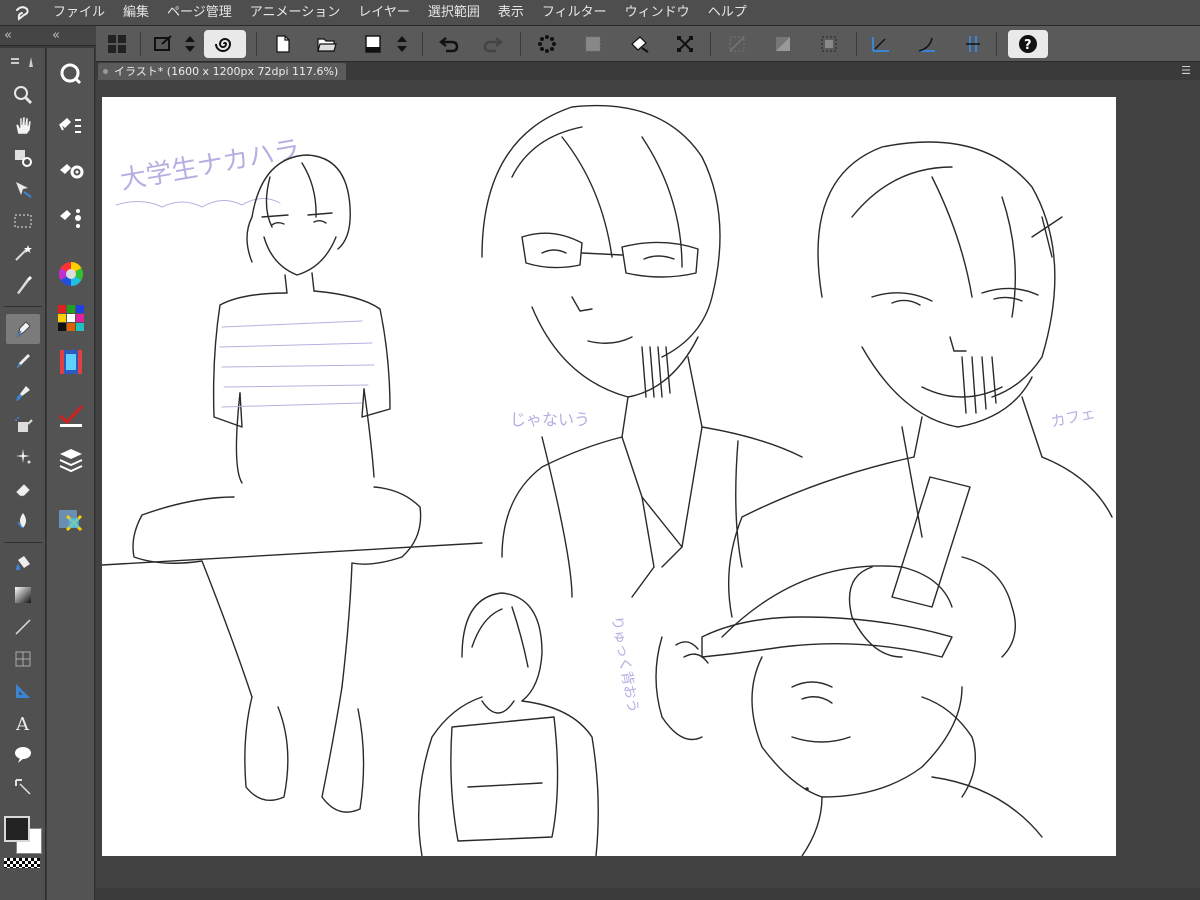 The image size is (1200, 900). I want to click on zoom-icon, so click(23, 95).